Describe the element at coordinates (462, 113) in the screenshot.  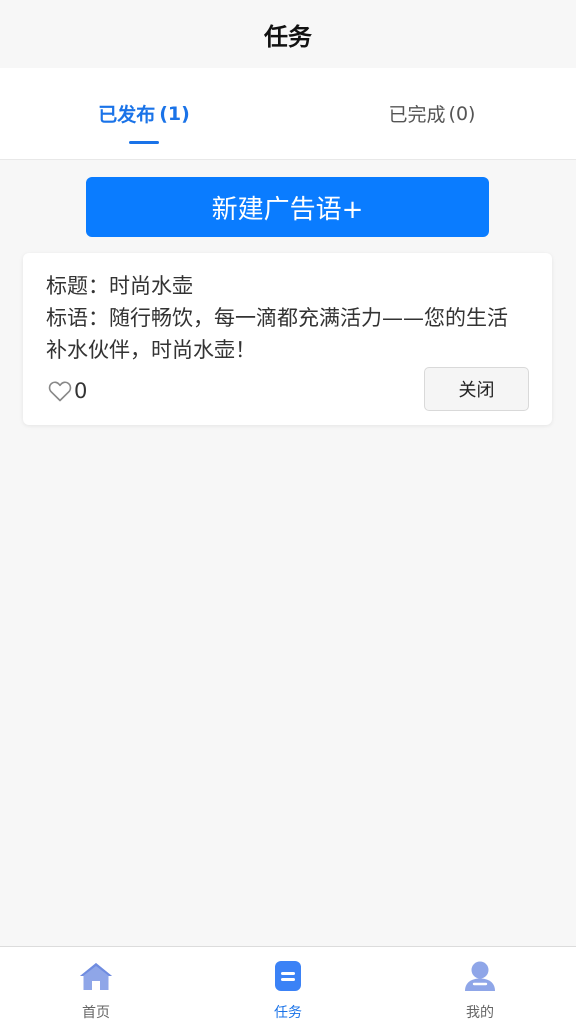
I see `tab-completed-count: (0)` at that location.